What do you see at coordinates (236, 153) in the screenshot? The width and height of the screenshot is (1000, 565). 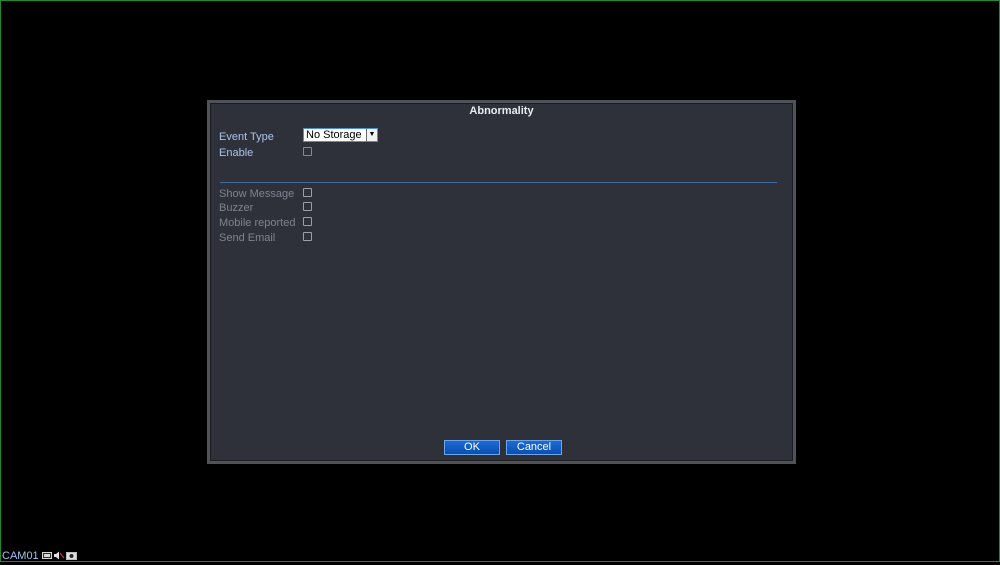 I see `enable-label: Enable` at bounding box center [236, 153].